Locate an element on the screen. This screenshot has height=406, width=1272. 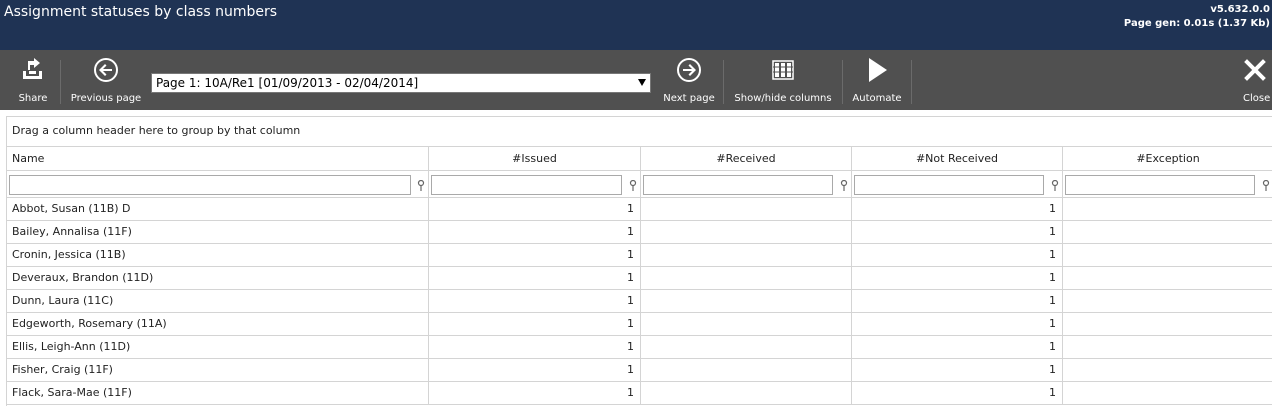
share-label: Share is located at coordinates (33, 98).